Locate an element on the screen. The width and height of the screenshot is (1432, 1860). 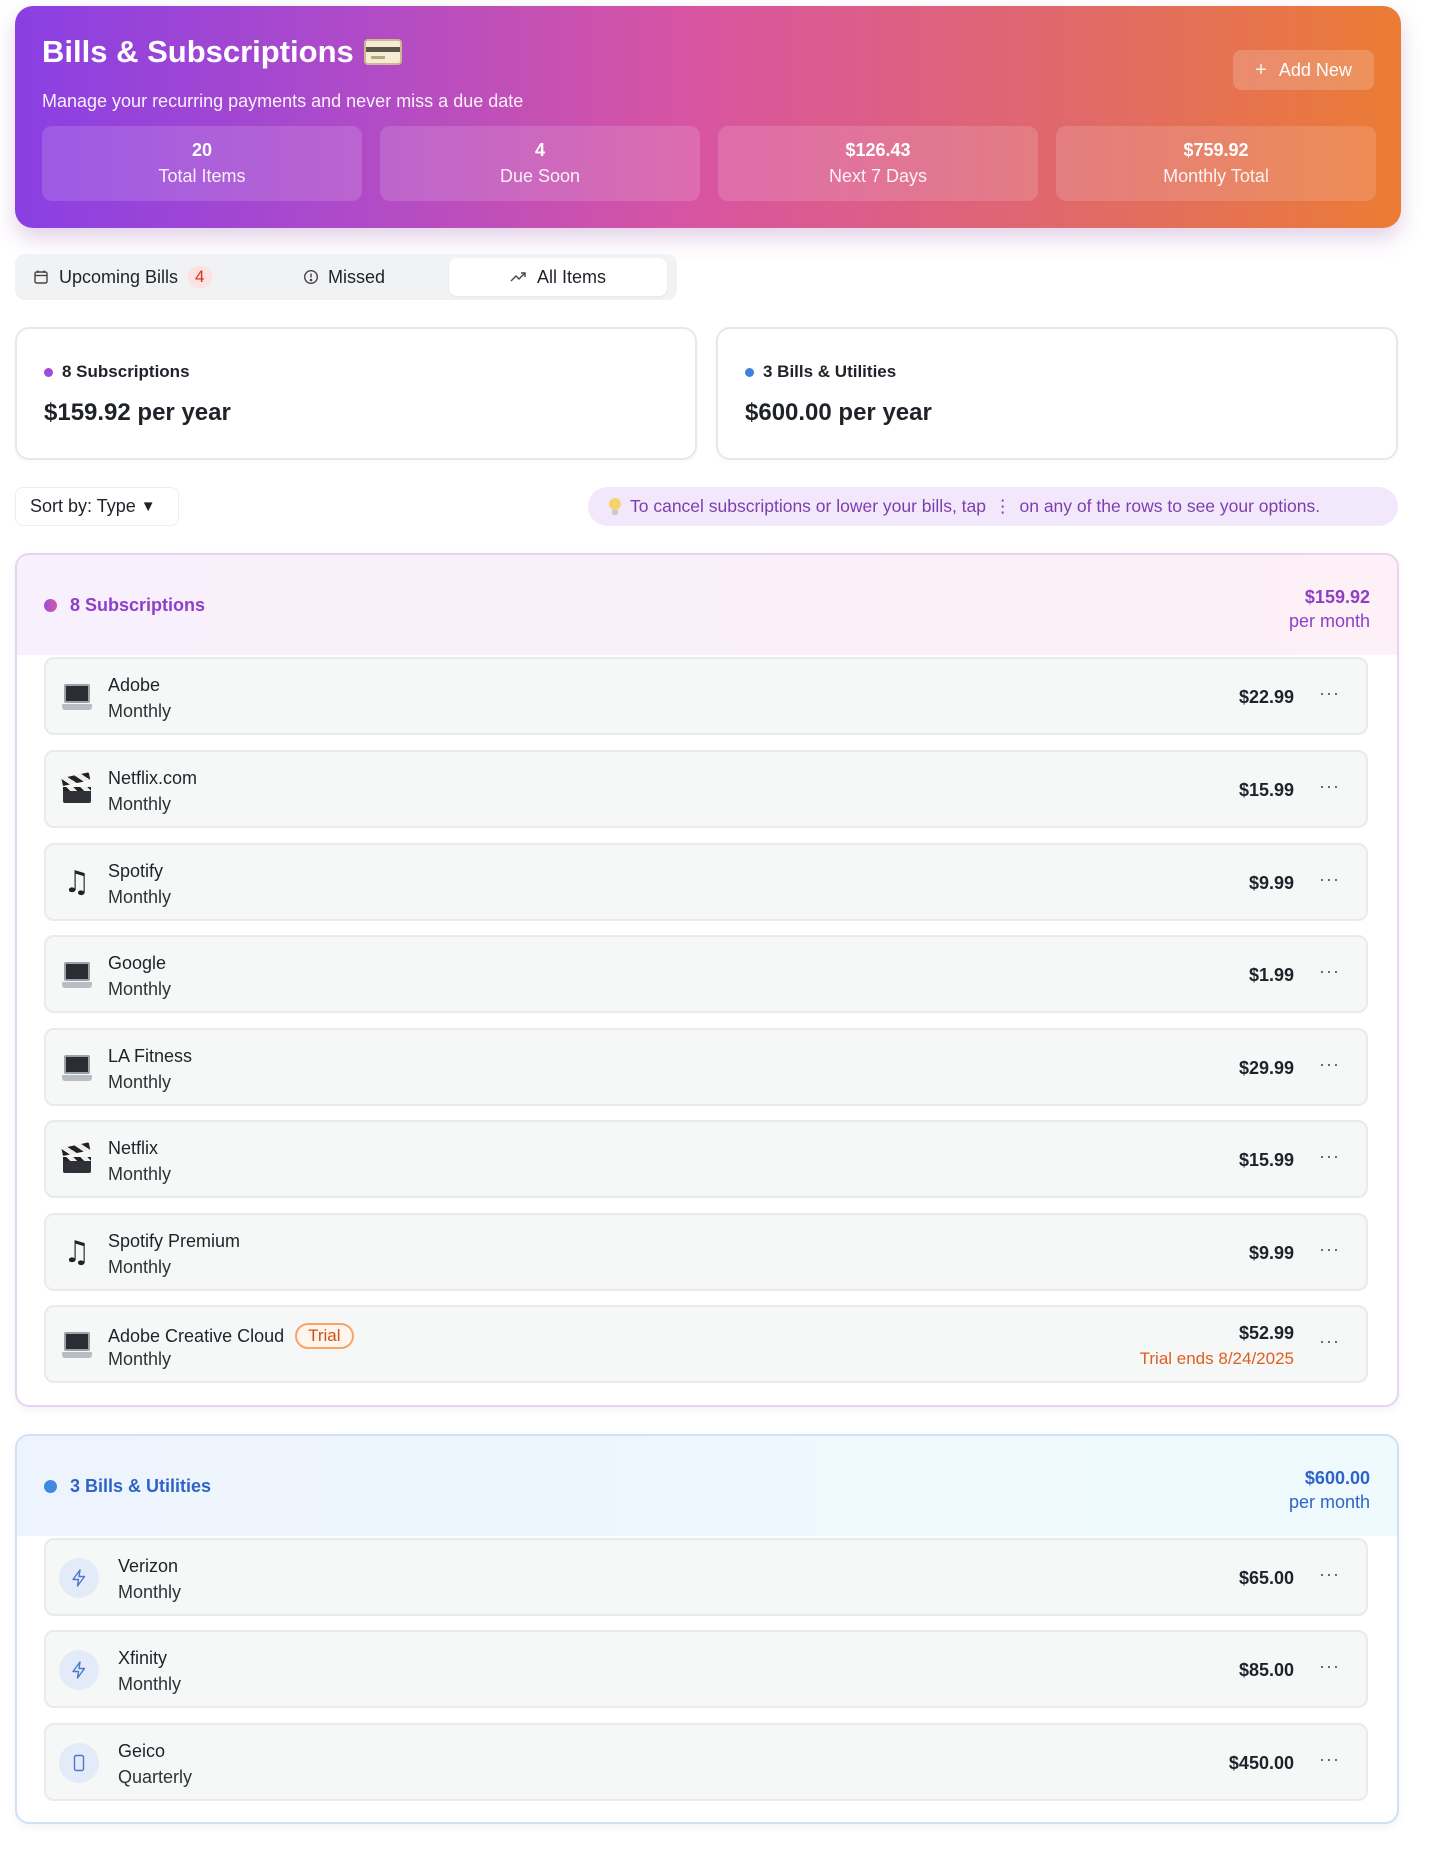
item-name: Adobe is located at coordinates (134, 685).